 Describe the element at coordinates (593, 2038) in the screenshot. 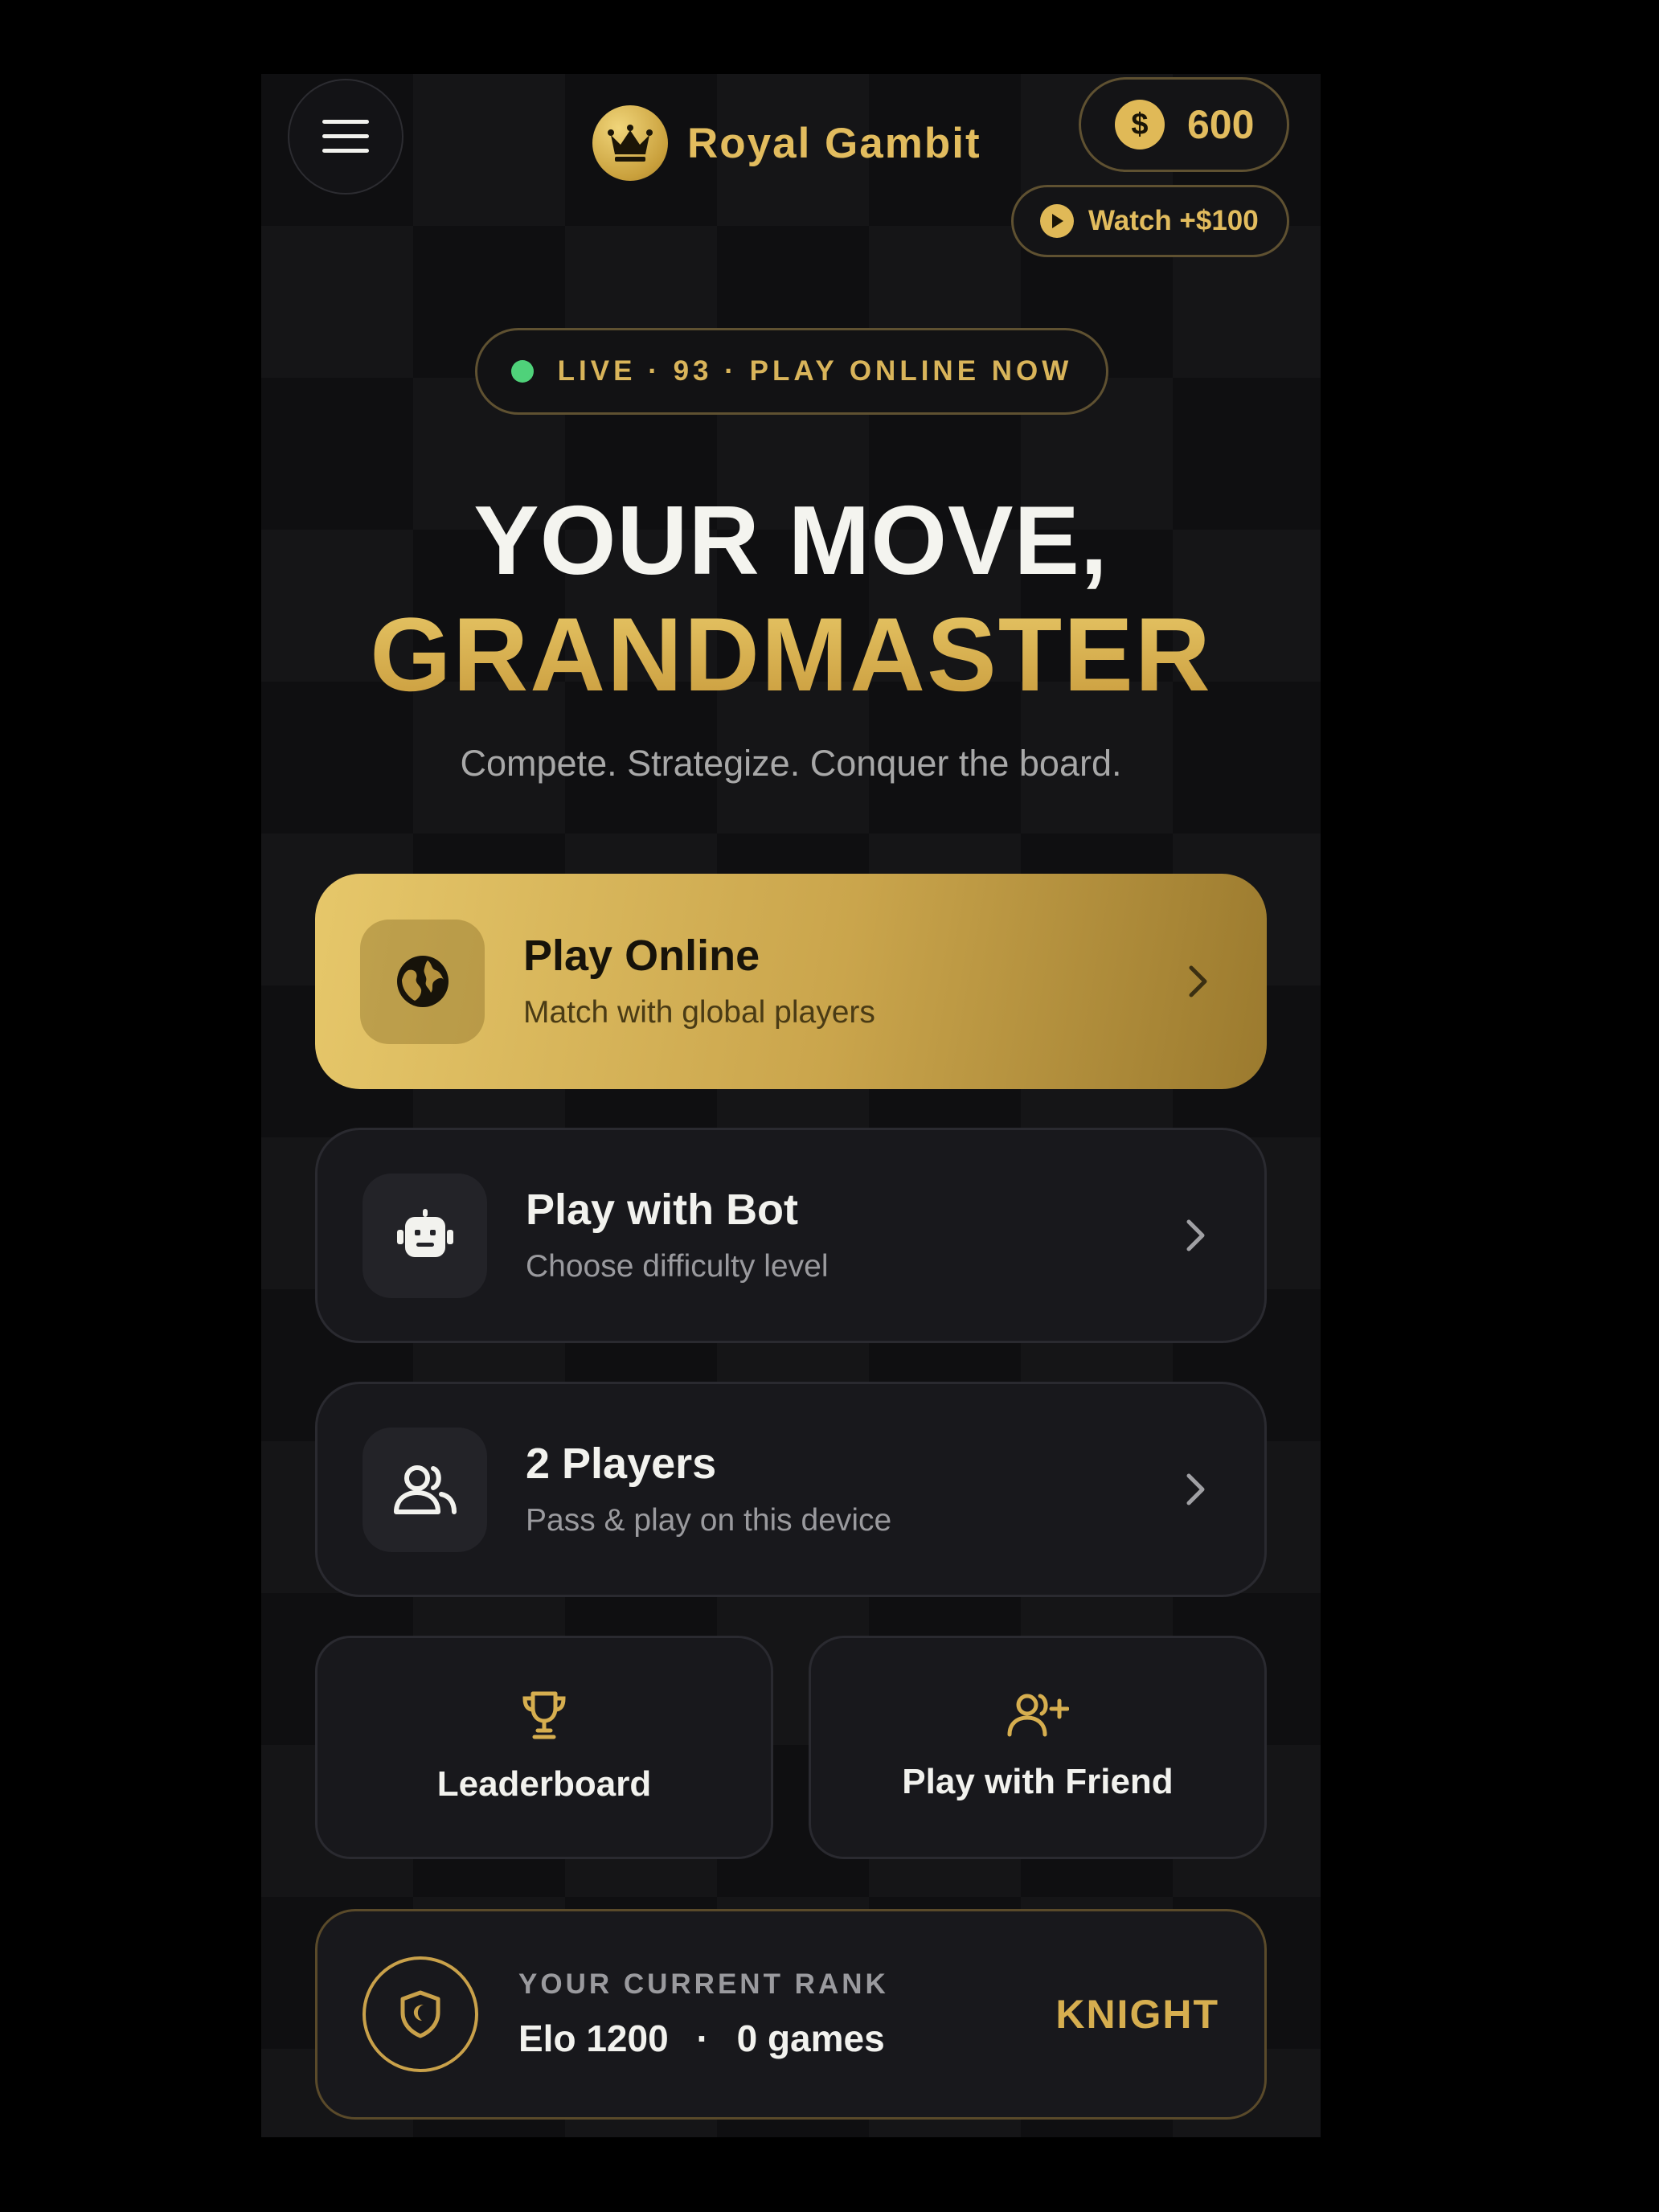

I see `elo-rating: Elo 1200` at that location.